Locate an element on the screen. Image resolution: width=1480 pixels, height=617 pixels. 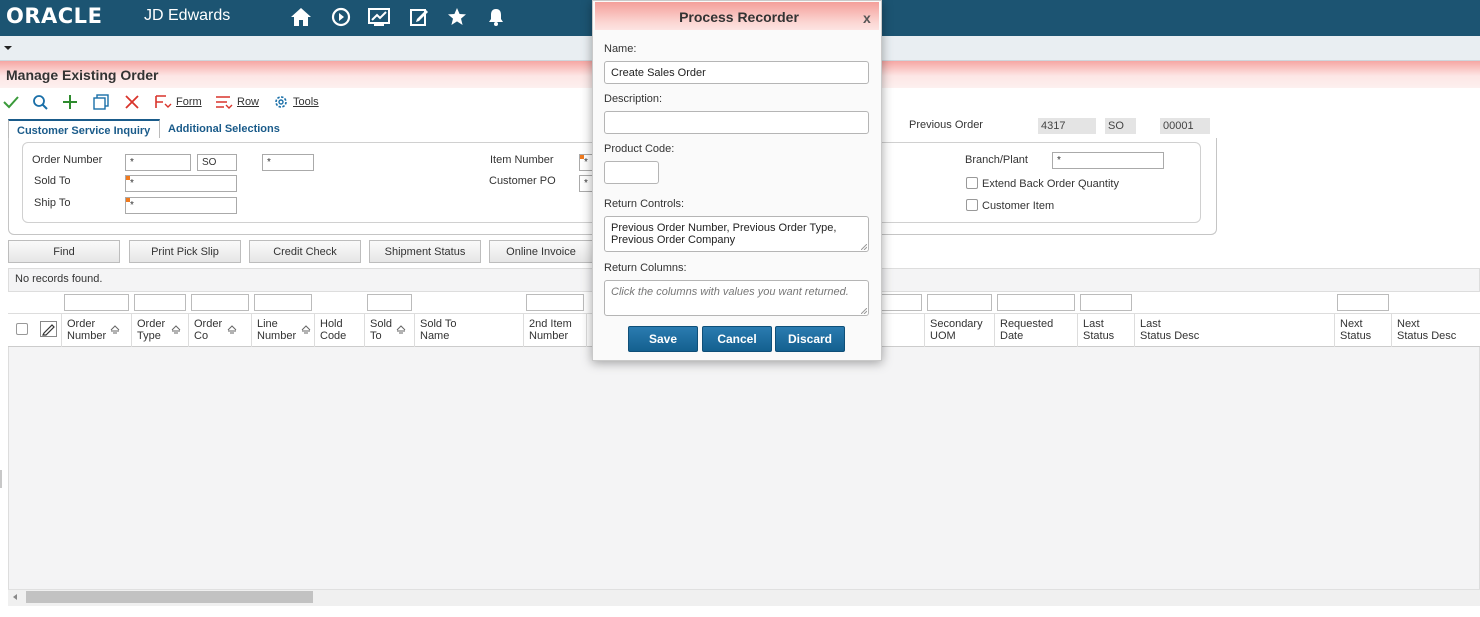
save-button: Save is located at coordinates (663, 339).